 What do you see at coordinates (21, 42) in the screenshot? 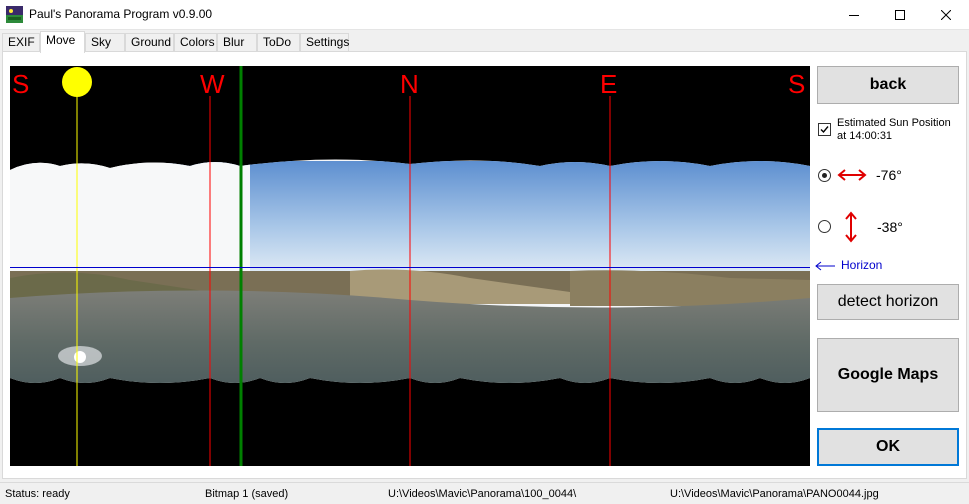
I see `tab-exif: EXIF` at bounding box center [21, 42].